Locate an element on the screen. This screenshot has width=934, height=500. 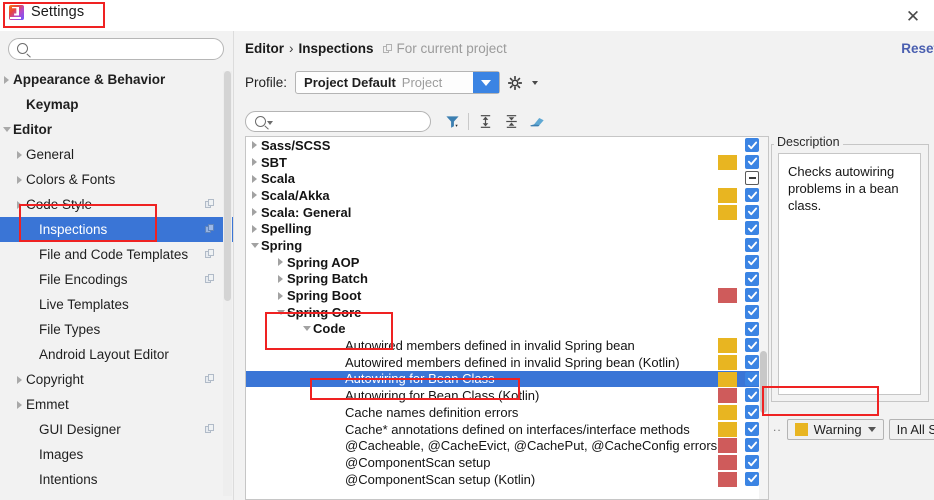
sidebar-item-appearance-behavior: Appearance & Behavior is located at coordinates (116, 79).